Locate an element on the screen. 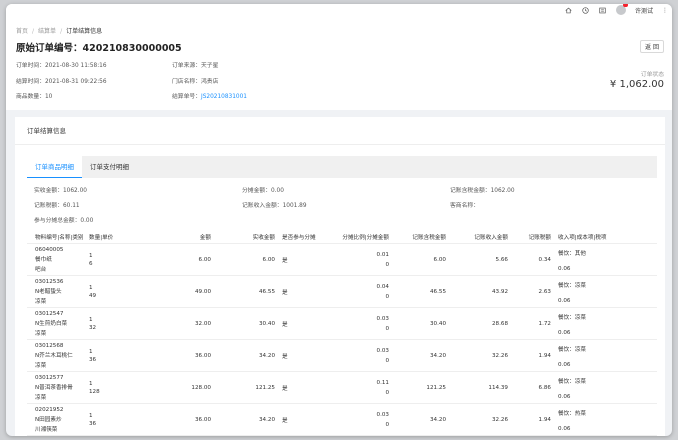  amount: 36.00 is located at coordinates (202, 355).